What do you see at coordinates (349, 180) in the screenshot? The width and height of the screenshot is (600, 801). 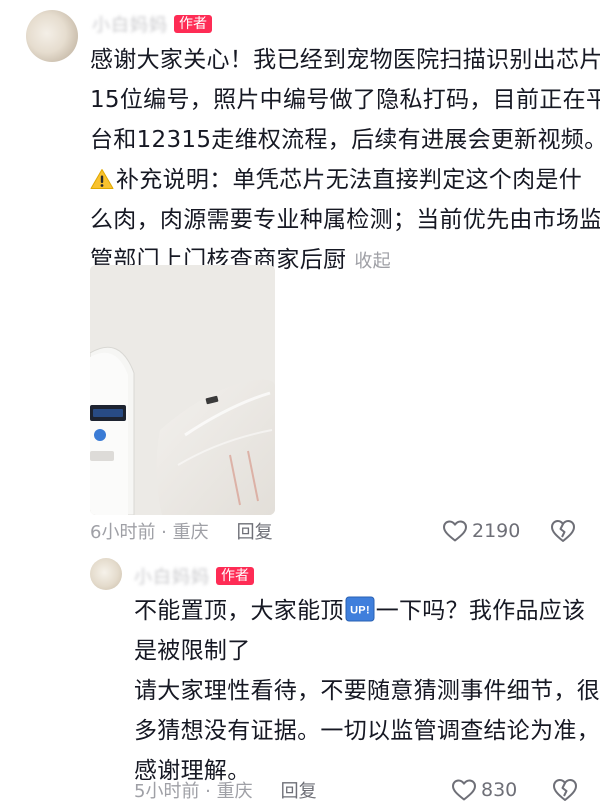 I see `comment-line-text: 补充说明：单凭芯片无法直接判定这个肉是什` at bounding box center [349, 180].